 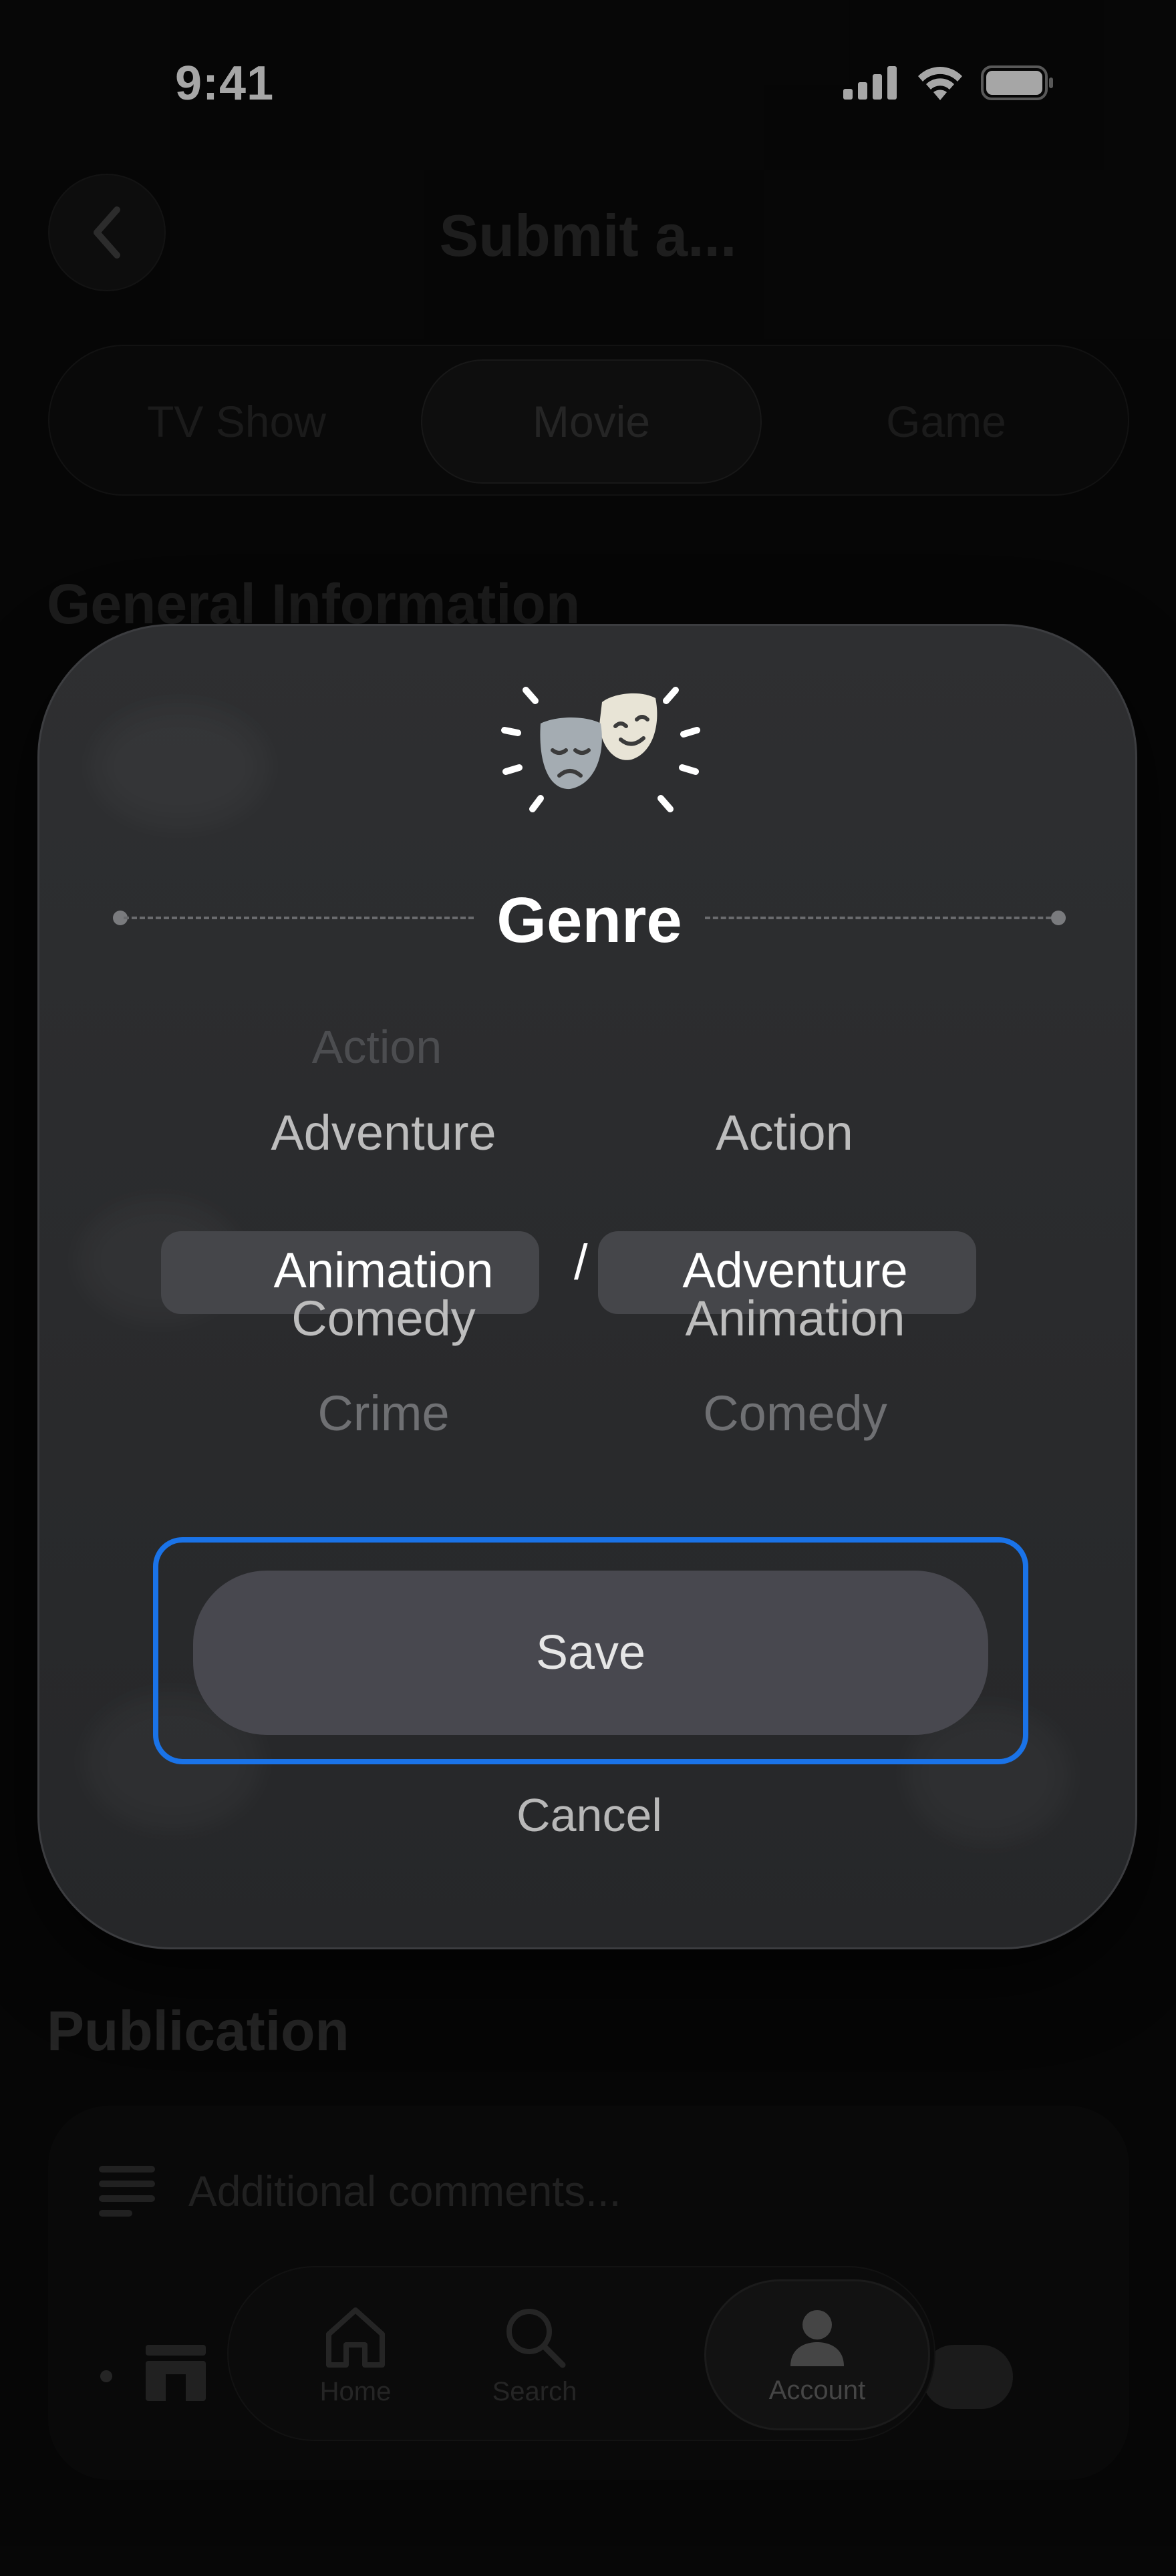 What do you see at coordinates (383, 1413) in the screenshot?
I see `picker-item: Crime` at bounding box center [383, 1413].